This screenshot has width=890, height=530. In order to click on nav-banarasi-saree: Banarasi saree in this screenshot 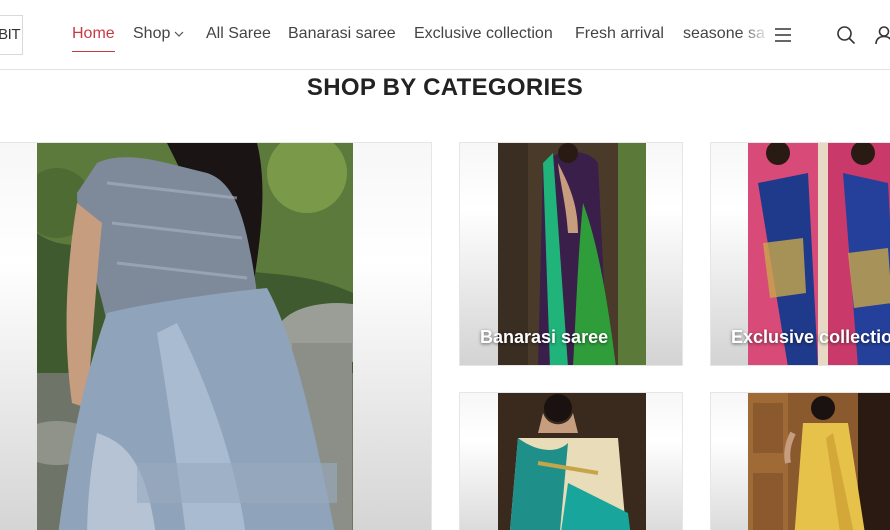, I will do `click(342, 36)`.